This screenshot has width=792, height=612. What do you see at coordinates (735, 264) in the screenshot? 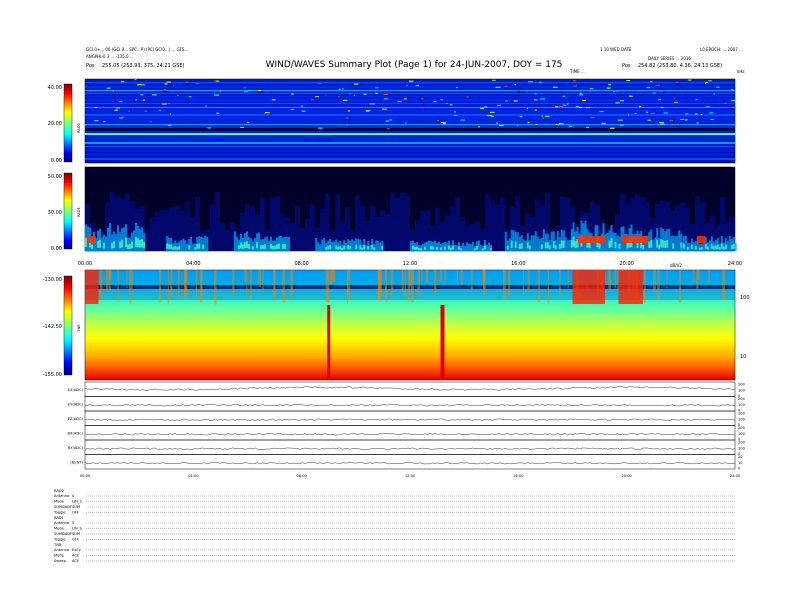
I see `time-tick-label: 24:00` at bounding box center [735, 264].